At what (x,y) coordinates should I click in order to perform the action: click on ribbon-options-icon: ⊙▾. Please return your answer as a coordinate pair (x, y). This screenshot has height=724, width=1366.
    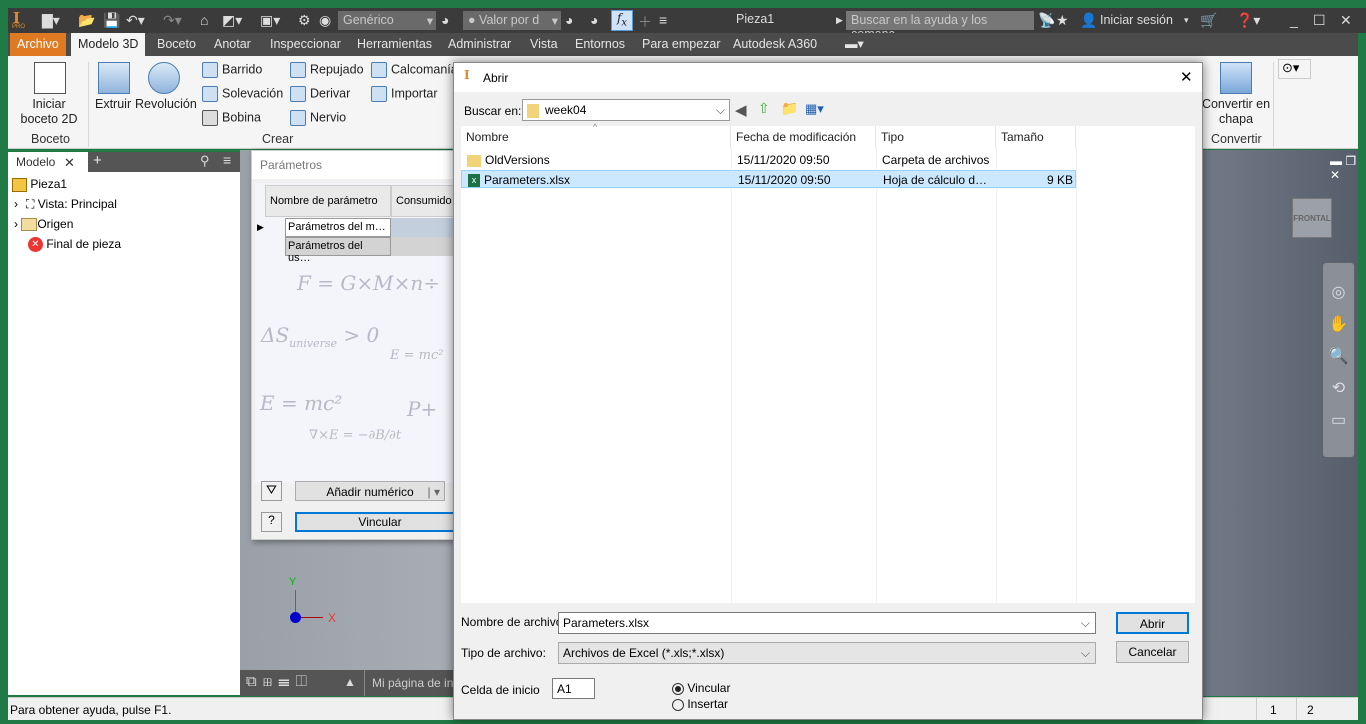
    Looking at the image, I should click on (1294, 69).